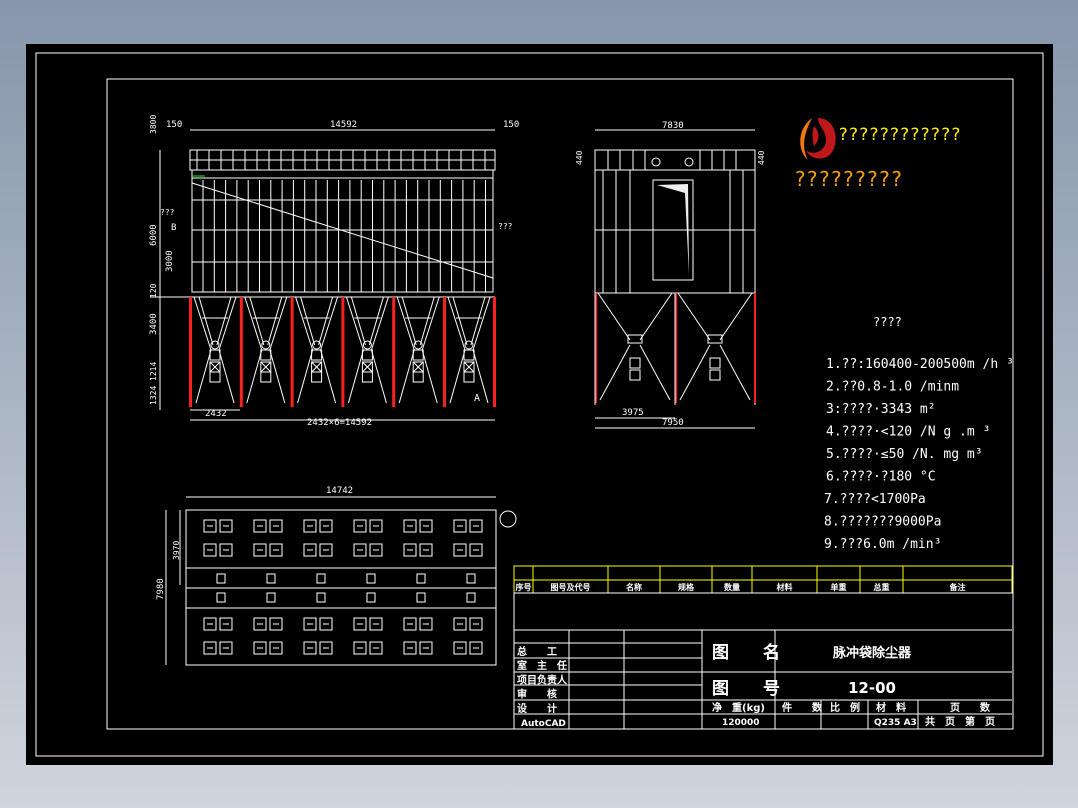  Describe the element at coordinates (170, 261) in the screenshot. I see `dim-half: 3000` at that location.